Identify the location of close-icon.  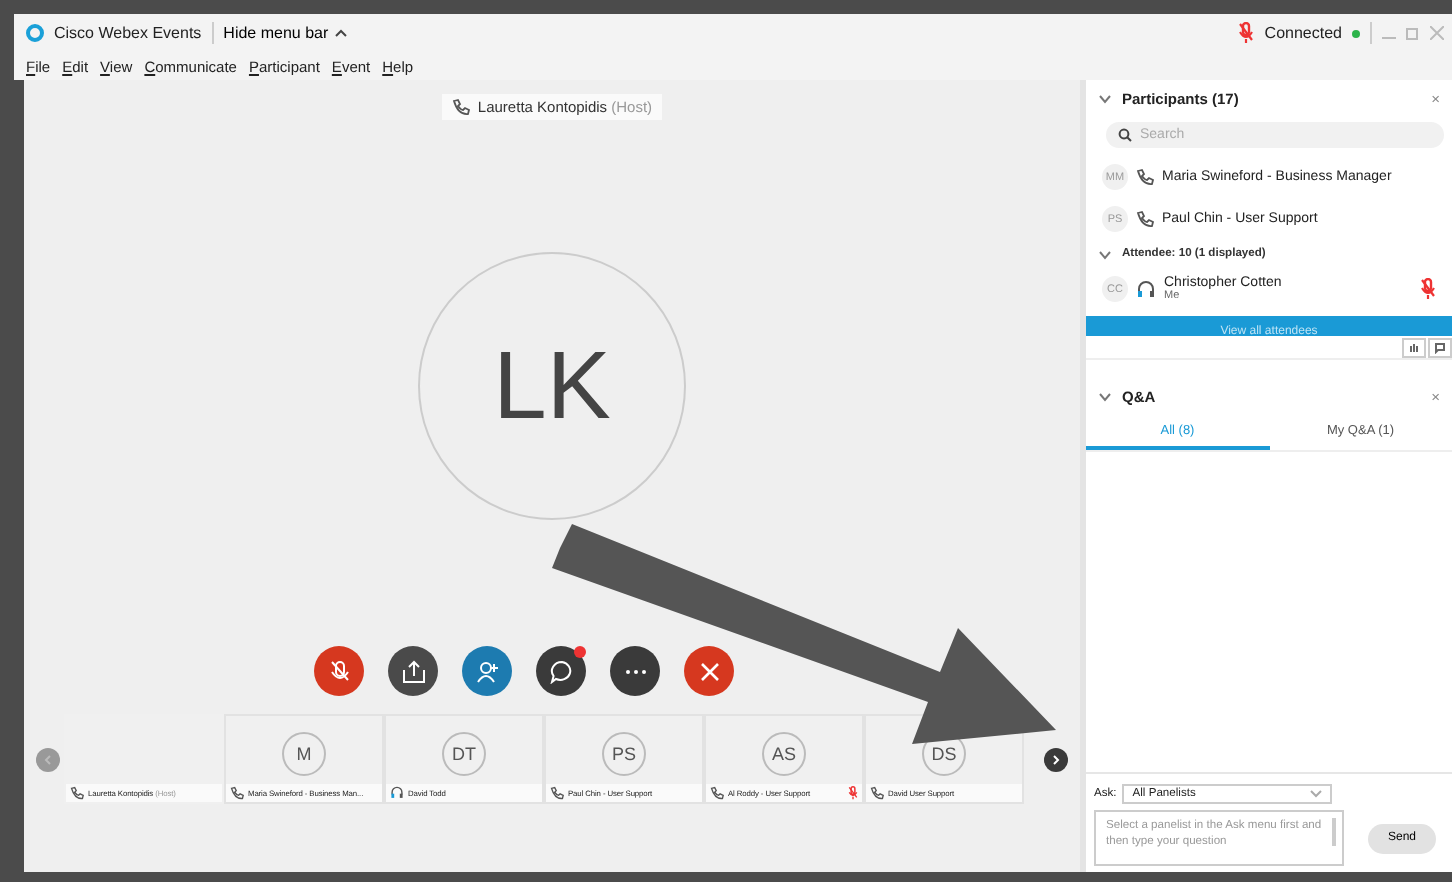
(709, 671).